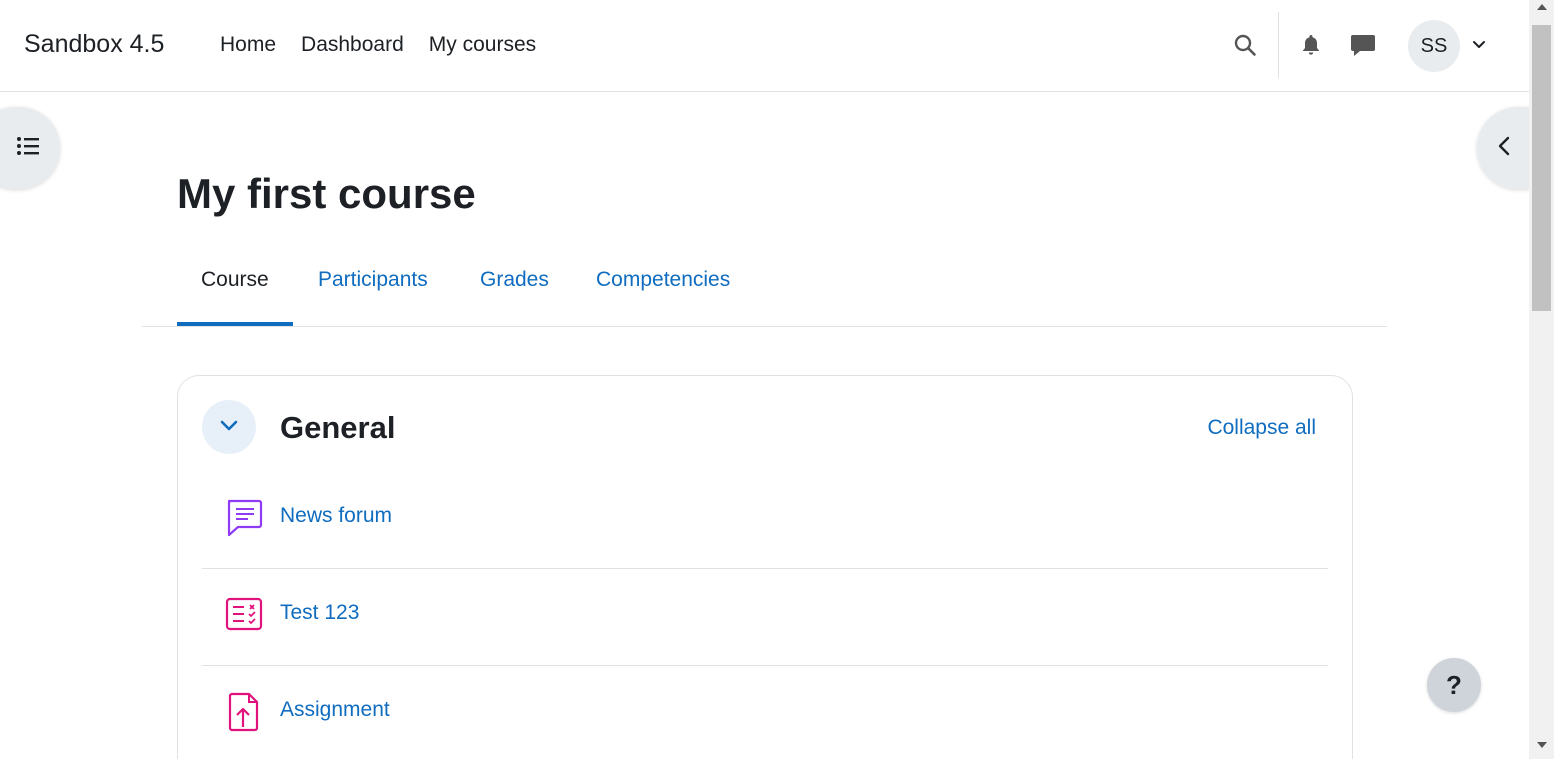 This screenshot has height=759, width=1554. Describe the element at coordinates (1541, 168) in the screenshot. I see `scrollbar-thumb` at that location.